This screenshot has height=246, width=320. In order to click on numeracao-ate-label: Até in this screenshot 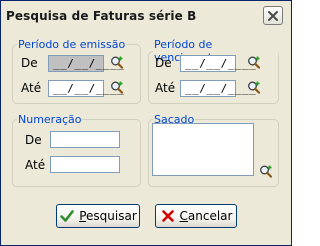, I will do `click(35, 165)`.